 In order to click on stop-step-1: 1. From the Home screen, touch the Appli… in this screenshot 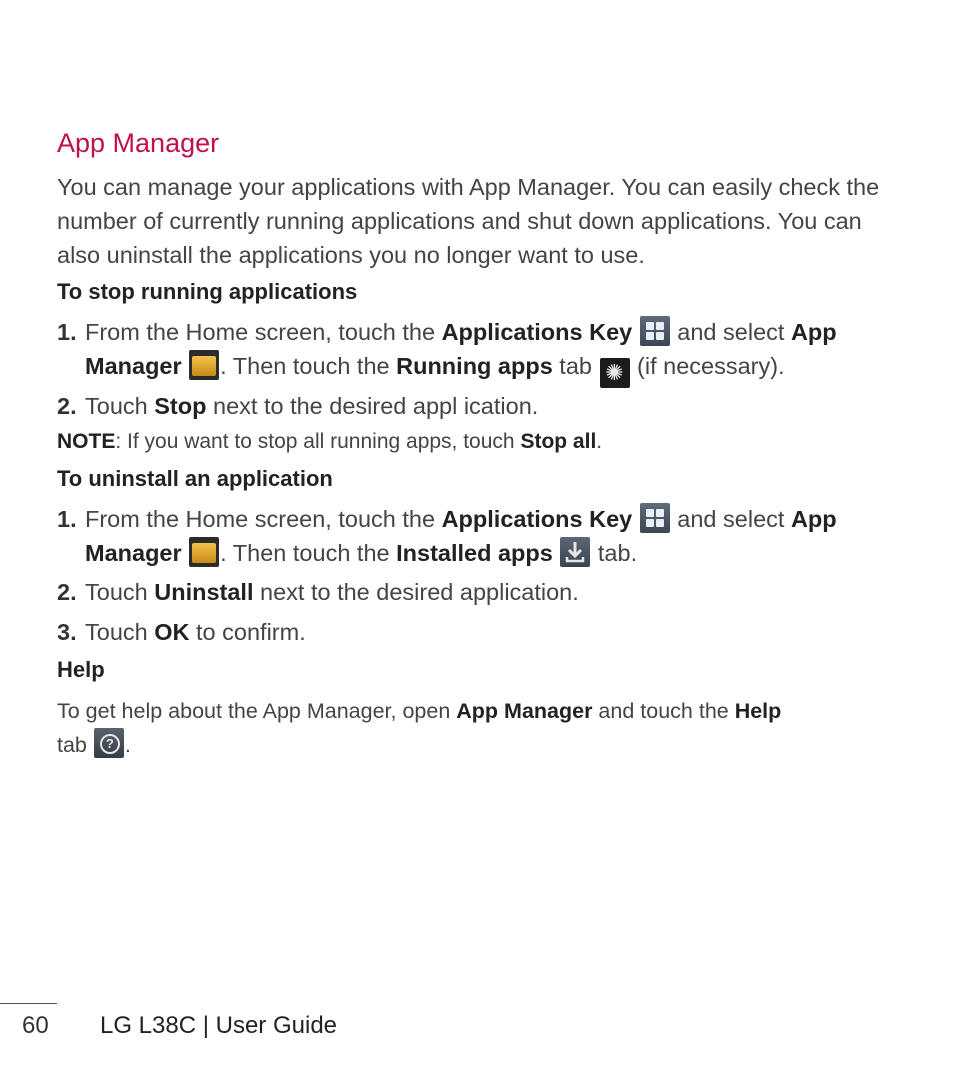, I will do `click(474, 351)`.